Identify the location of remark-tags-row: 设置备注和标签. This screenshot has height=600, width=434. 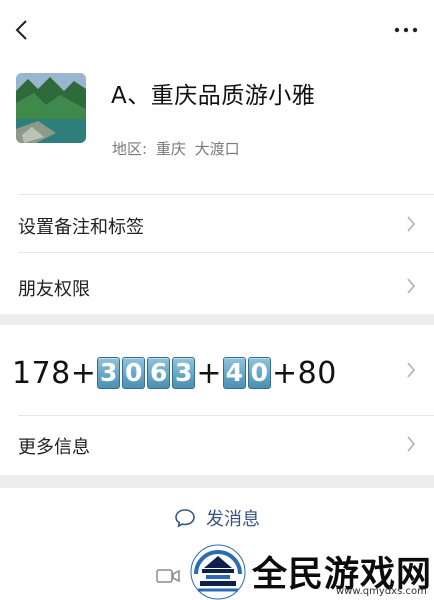
(217, 223).